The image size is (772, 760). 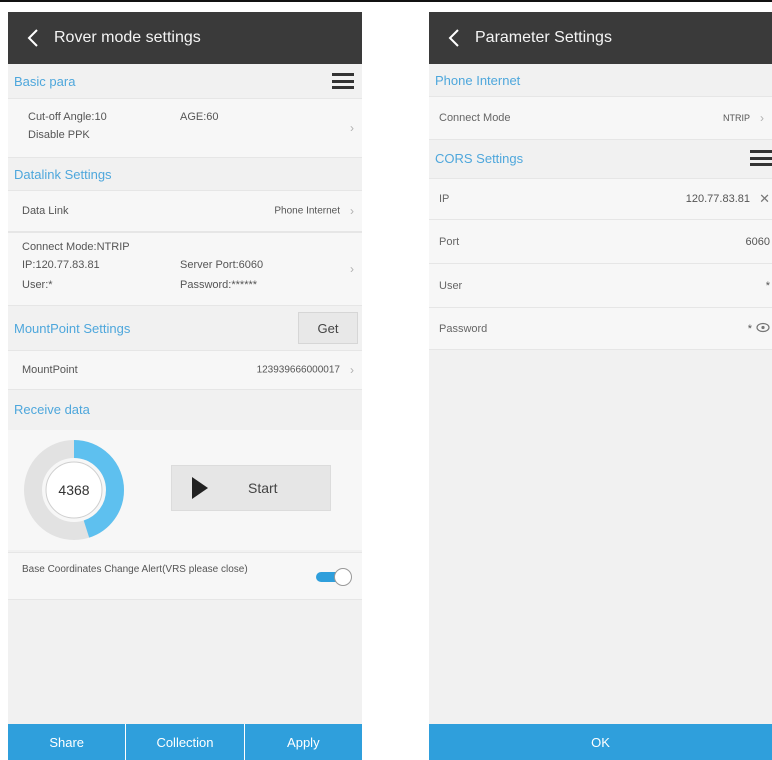 What do you see at coordinates (185, 370) in the screenshot?
I see `mountpoint-row: MountPoint 123939666000017 ›` at bounding box center [185, 370].